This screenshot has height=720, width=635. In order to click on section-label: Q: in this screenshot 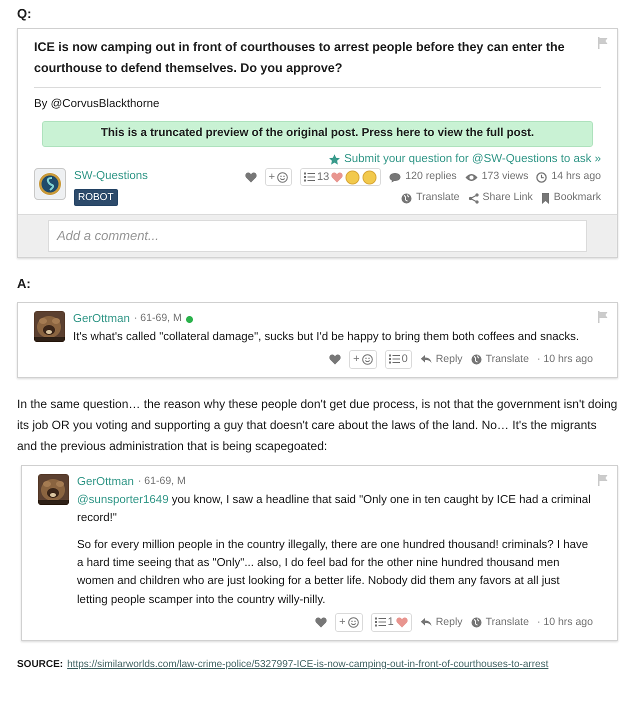, I will do `click(24, 14)`.